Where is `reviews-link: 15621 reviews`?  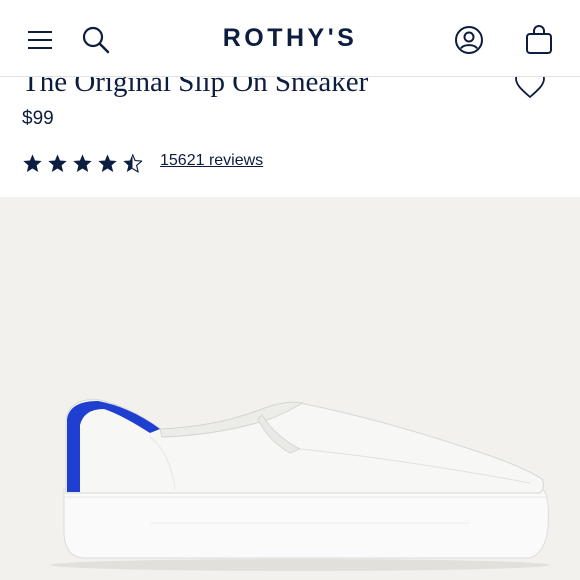 reviews-link: 15621 reviews is located at coordinates (211, 161).